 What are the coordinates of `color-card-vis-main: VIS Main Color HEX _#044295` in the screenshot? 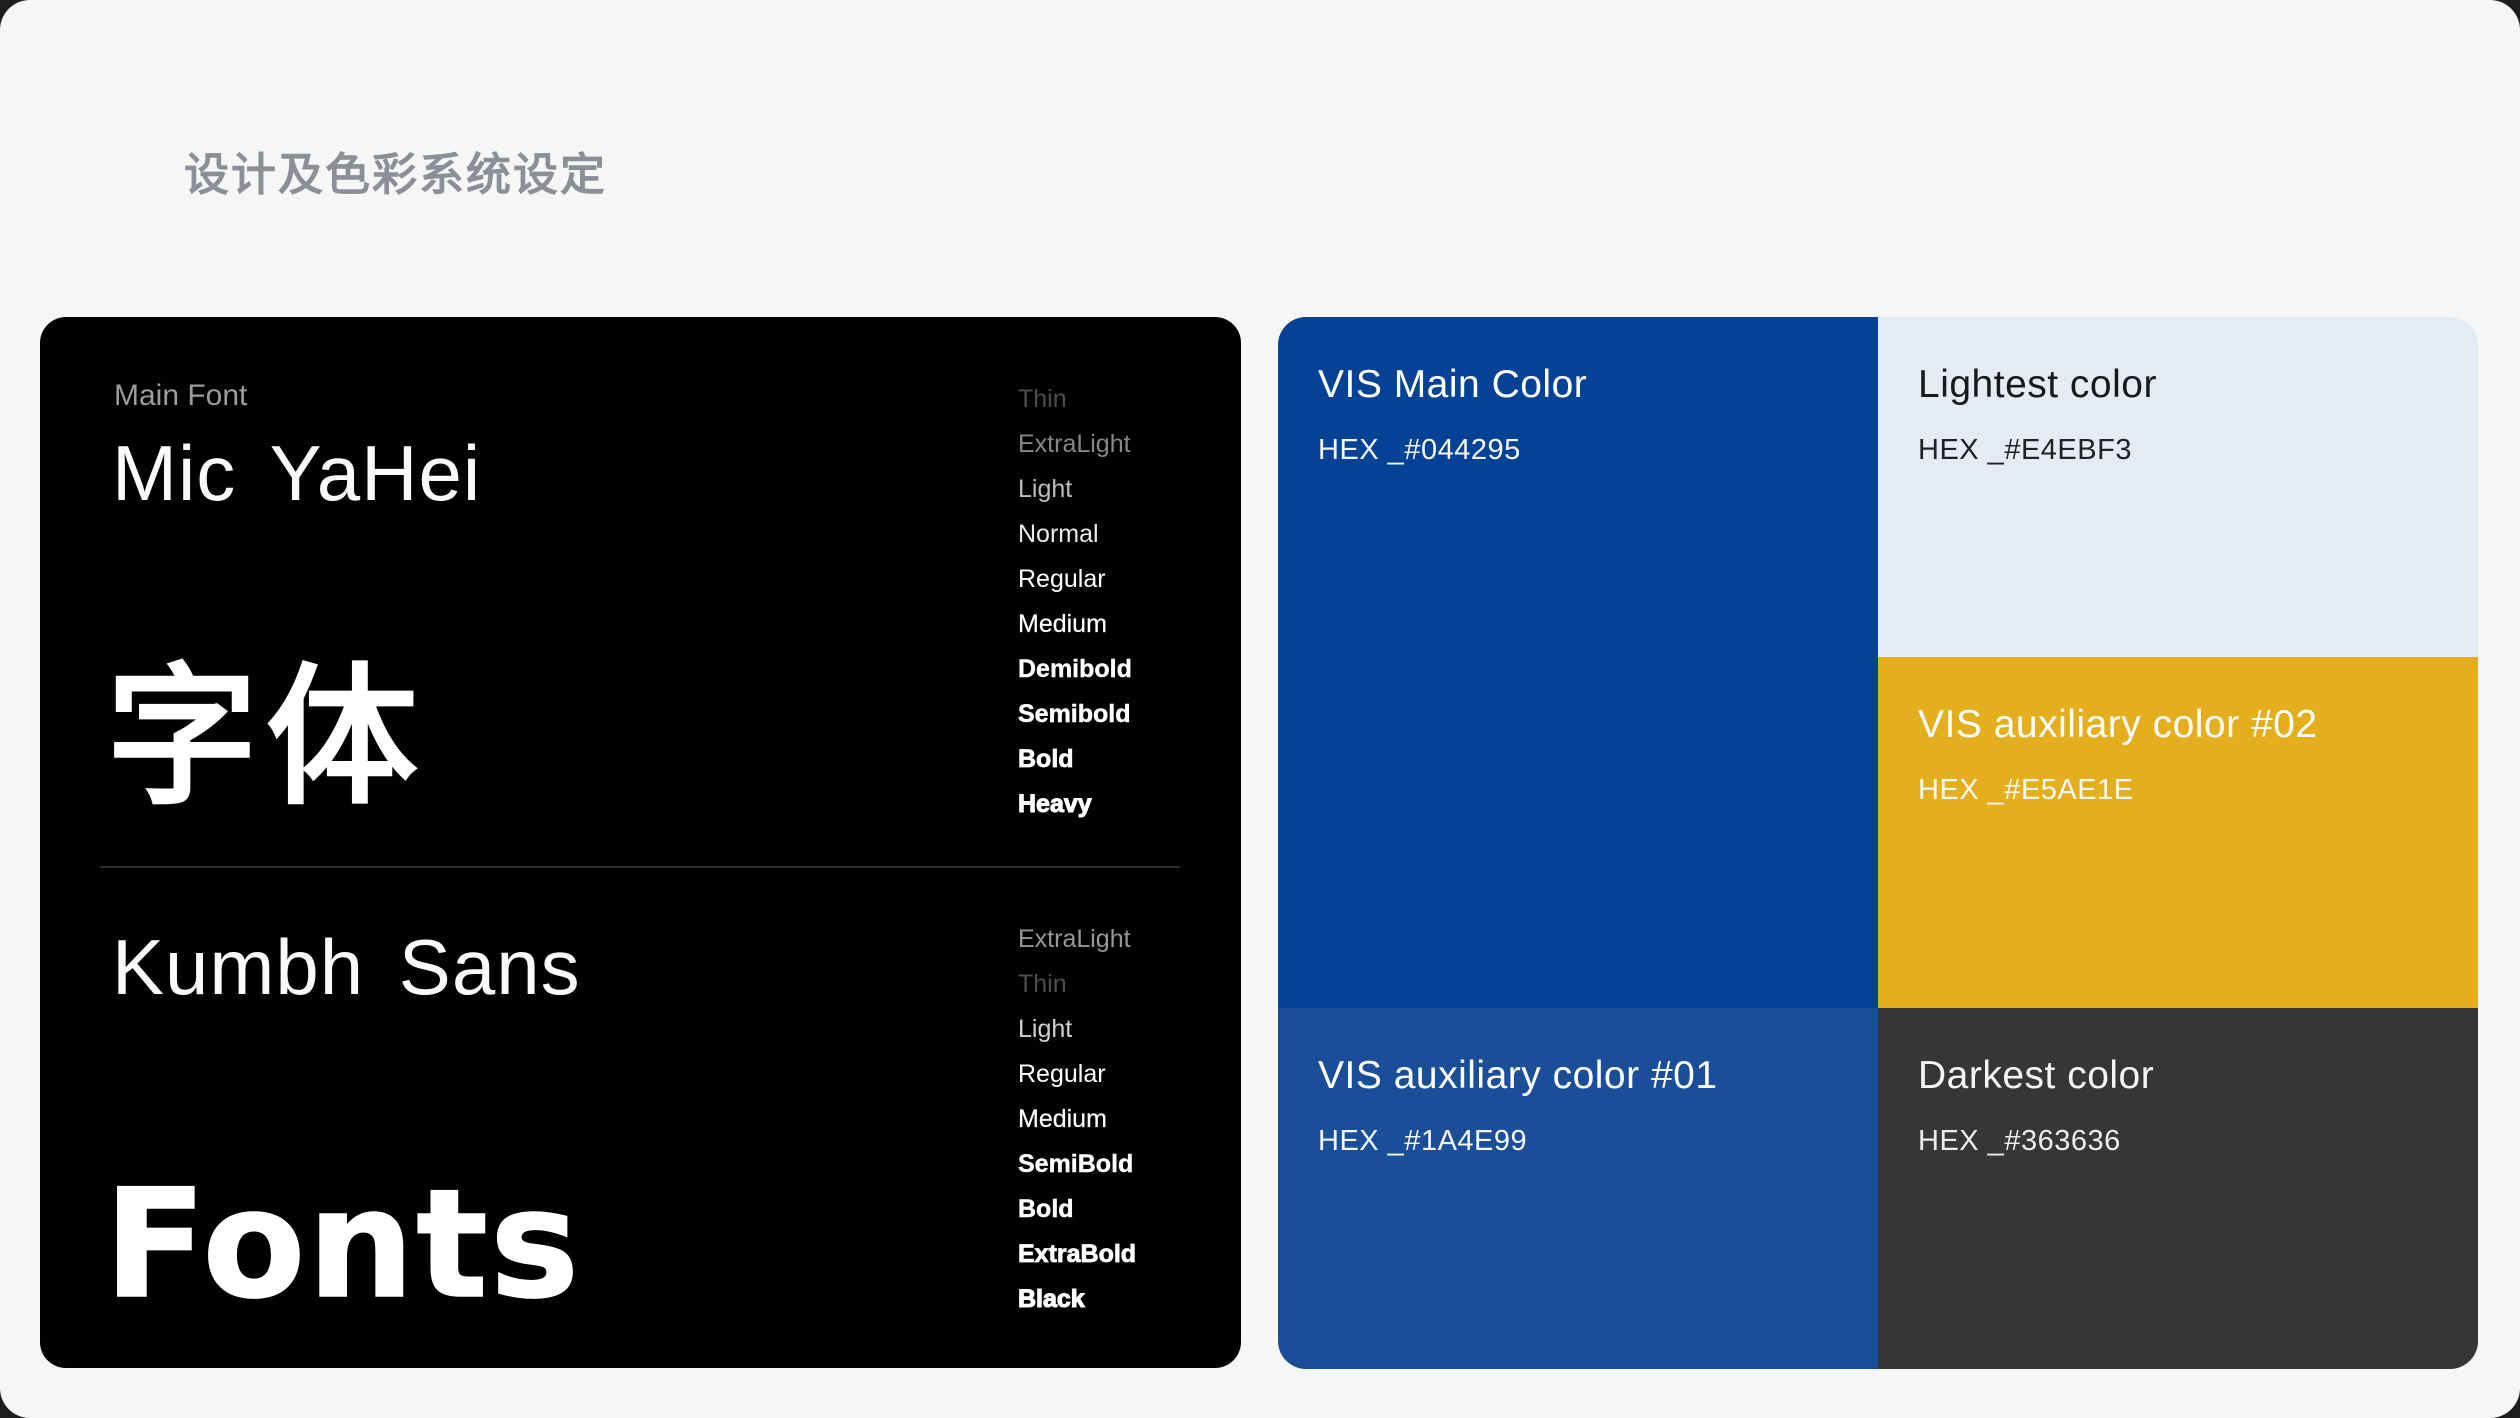 It's located at (1578, 662).